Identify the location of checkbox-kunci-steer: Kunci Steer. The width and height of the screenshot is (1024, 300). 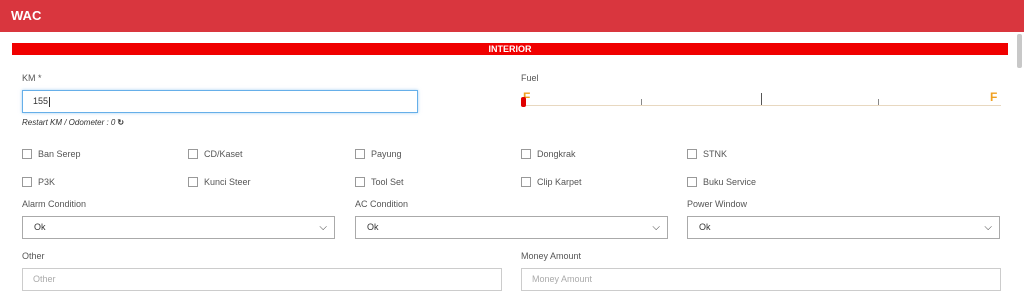
(219, 182).